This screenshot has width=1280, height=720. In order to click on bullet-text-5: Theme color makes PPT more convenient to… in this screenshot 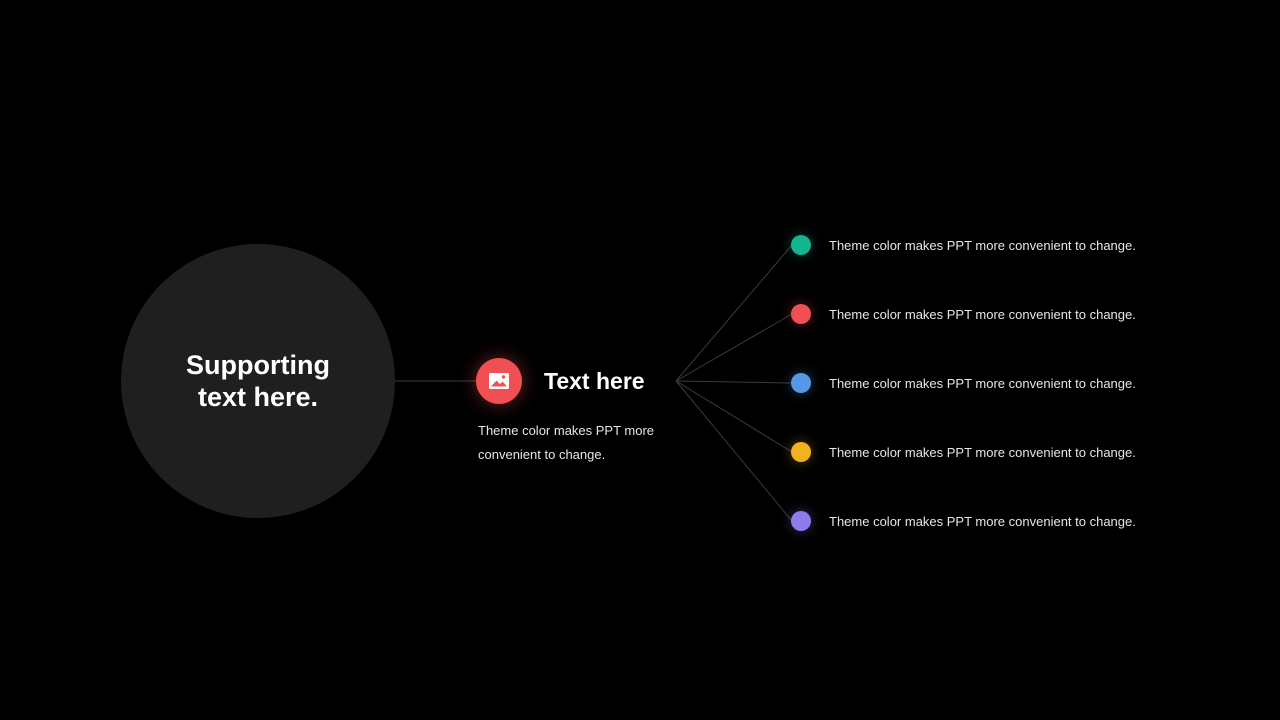, I will do `click(982, 521)`.